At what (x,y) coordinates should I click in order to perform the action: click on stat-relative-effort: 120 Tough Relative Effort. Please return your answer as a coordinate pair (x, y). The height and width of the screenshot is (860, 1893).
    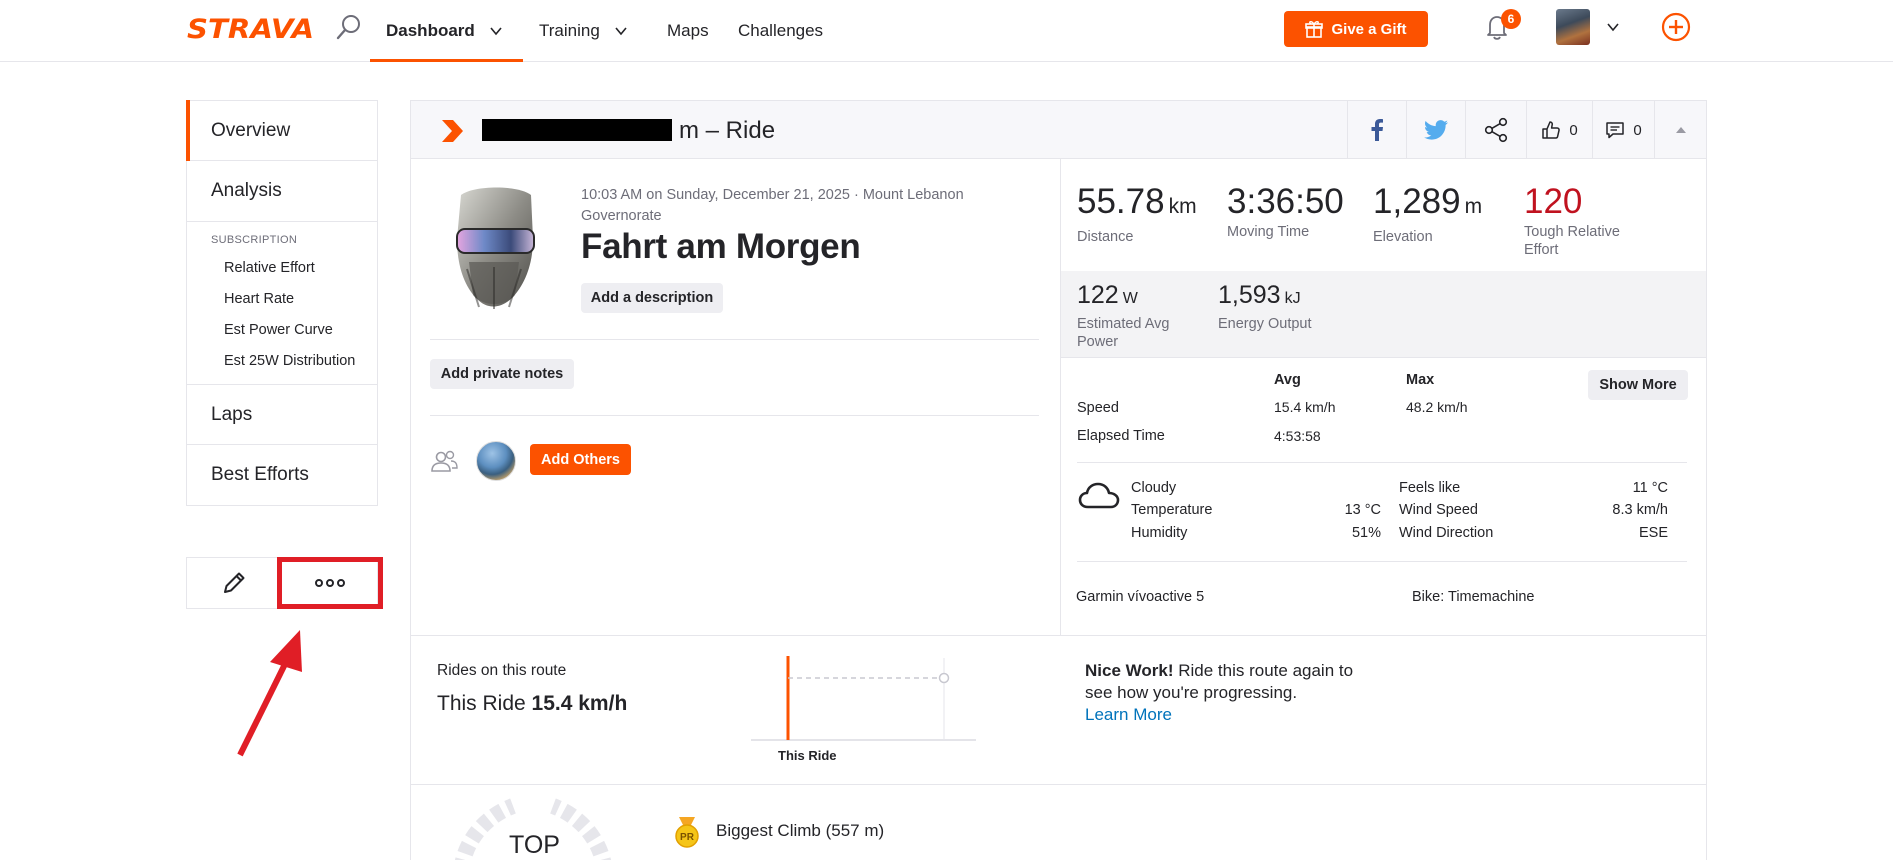
    Looking at the image, I should click on (1584, 221).